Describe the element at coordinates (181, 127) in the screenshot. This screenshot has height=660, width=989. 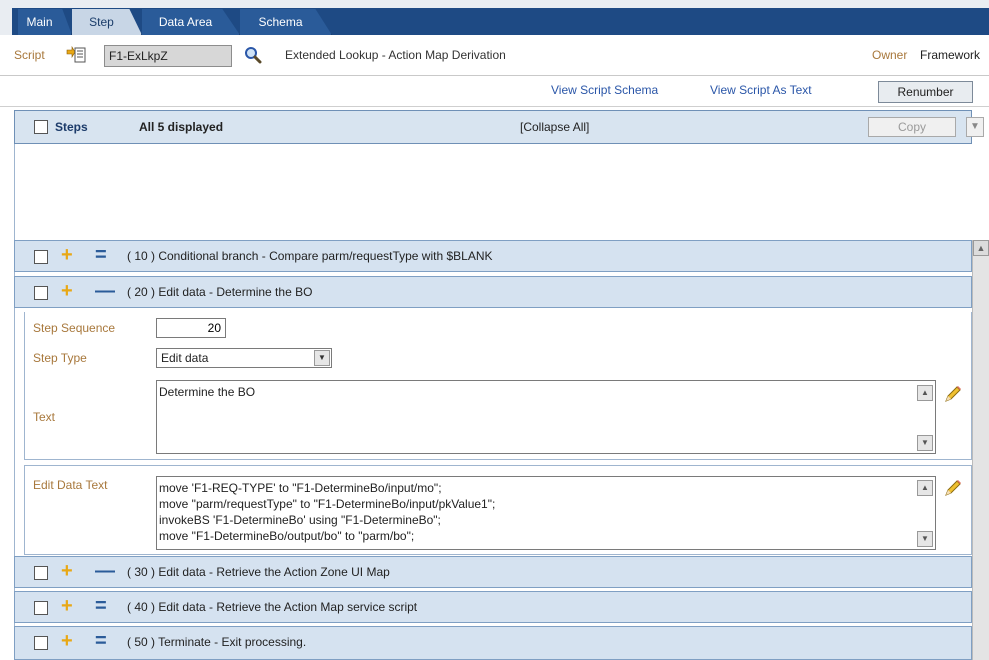
I see `steps-count: All 5 displayed` at that location.